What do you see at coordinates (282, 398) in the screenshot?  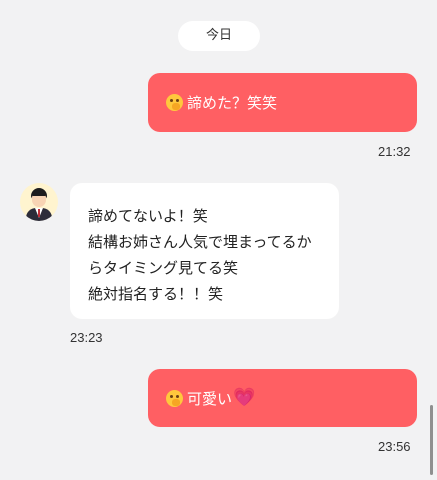 I see `outgoing-message-bubble: 可愛い 💗` at bounding box center [282, 398].